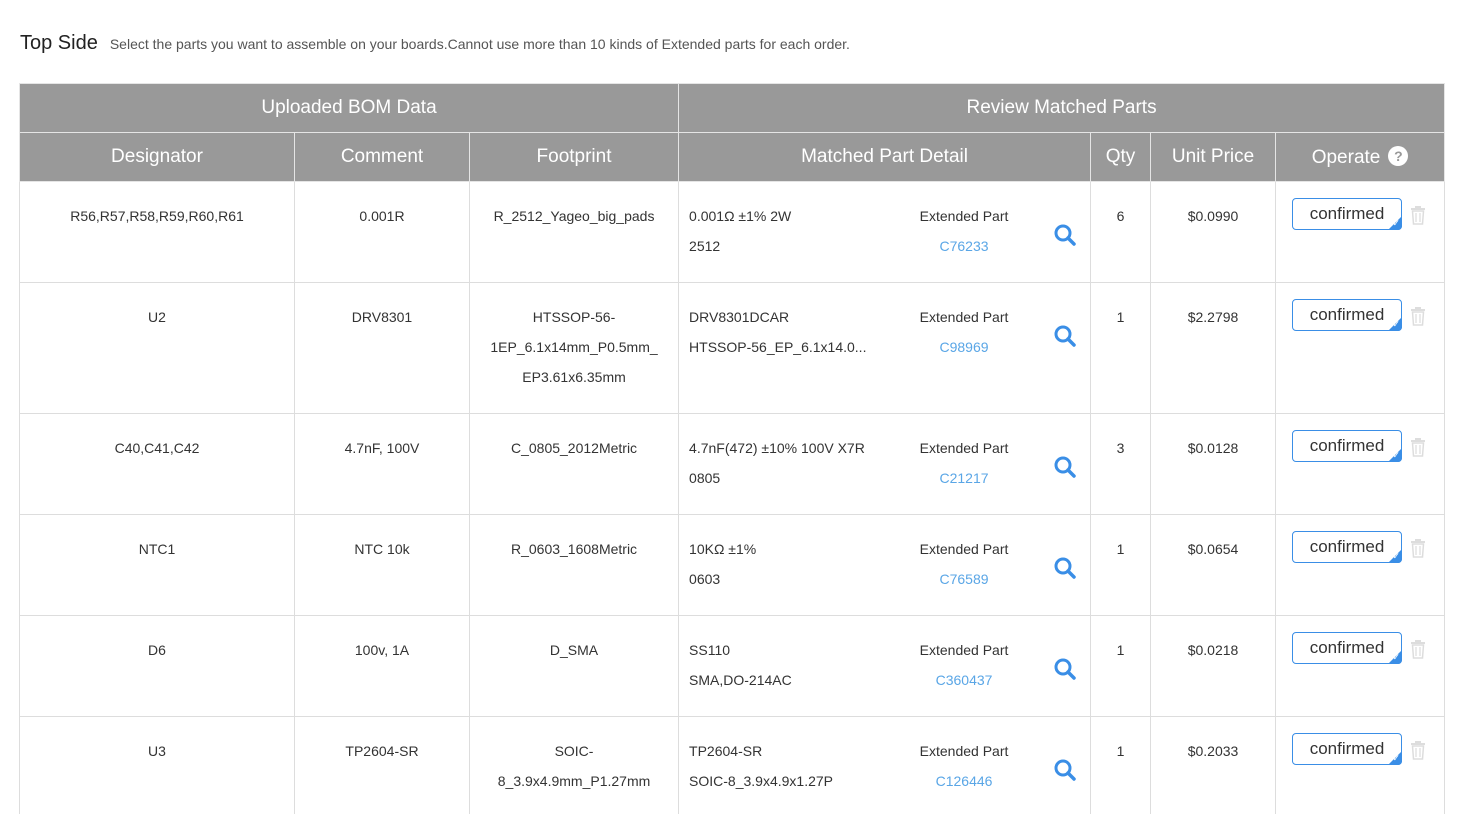 This screenshot has height=814, width=1462. What do you see at coordinates (157, 751) in the screenshot?
I see `designator-value: U3` at bounding box center [157, 751].